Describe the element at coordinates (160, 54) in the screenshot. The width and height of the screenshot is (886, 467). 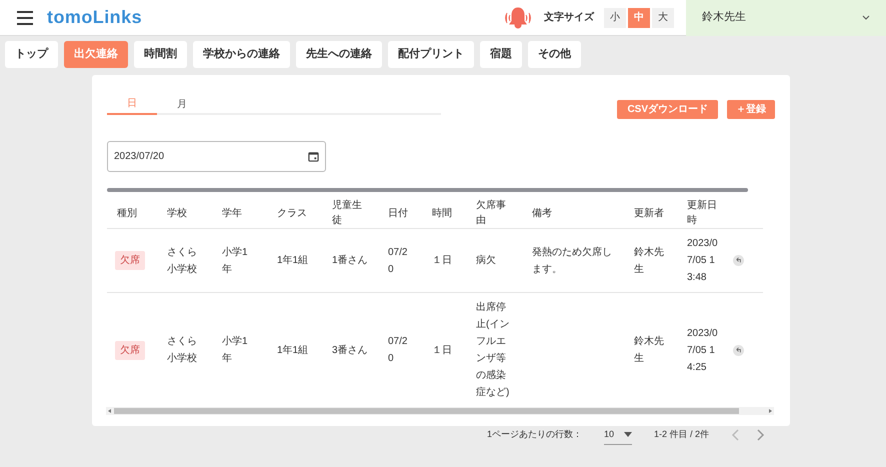
I see `nav-tab: 時間割` at that location.